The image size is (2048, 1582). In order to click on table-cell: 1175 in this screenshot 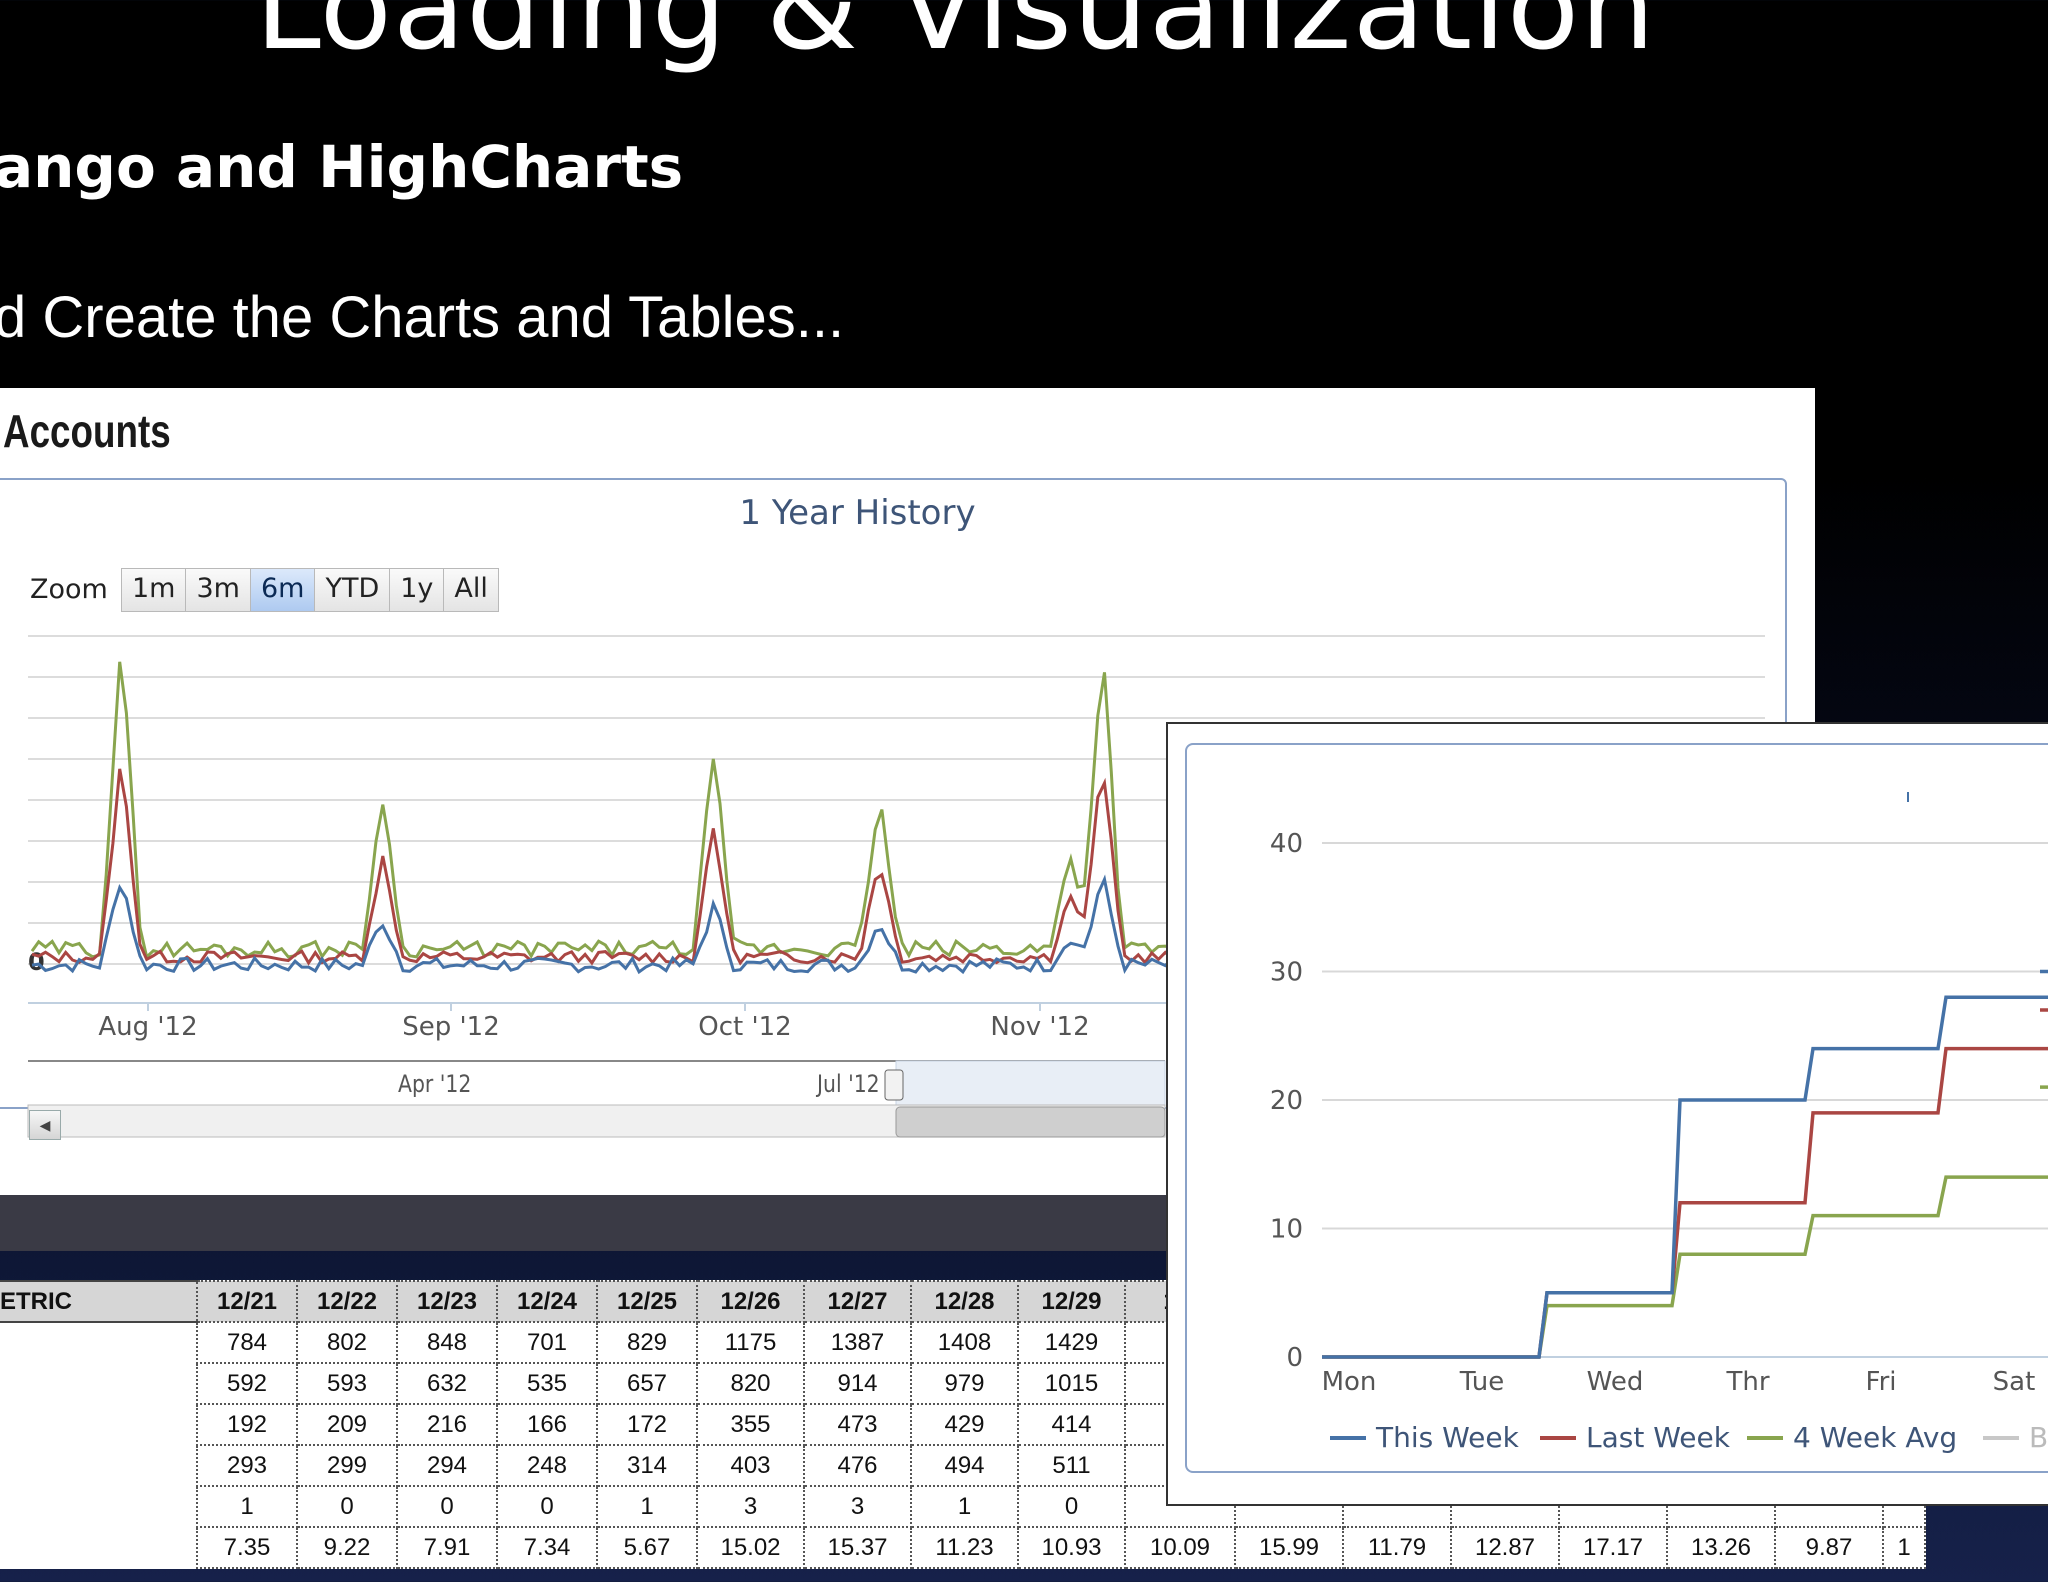, I will do `click(750, 1342)`.